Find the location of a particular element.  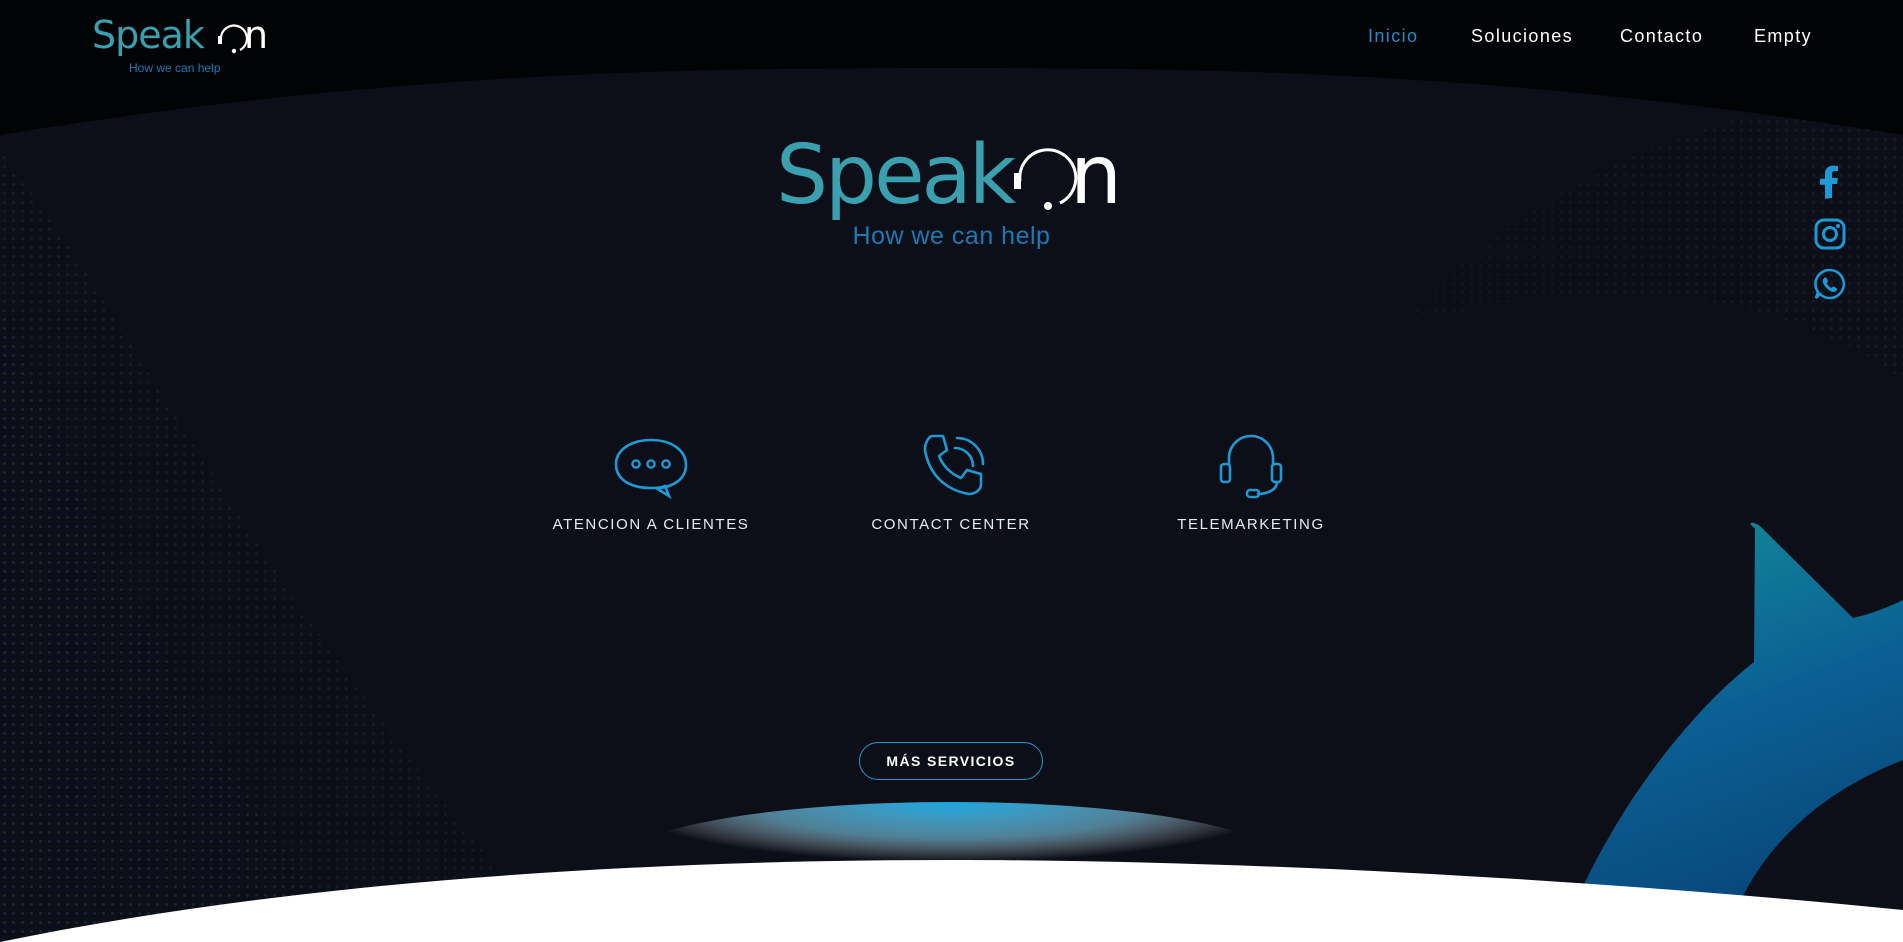

mas-servicios-button: MÁS SERVICIOS is located at coordinates (951, 761).